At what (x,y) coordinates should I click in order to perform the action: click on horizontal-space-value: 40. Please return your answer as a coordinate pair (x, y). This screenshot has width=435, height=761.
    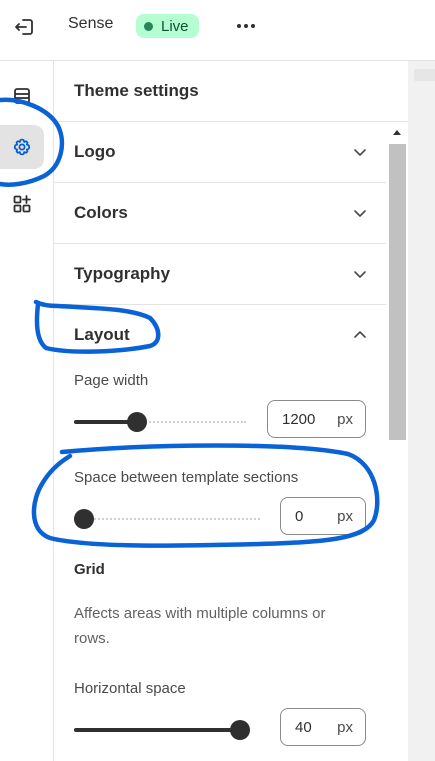
    Looking at the image, I should click on (303, 727).